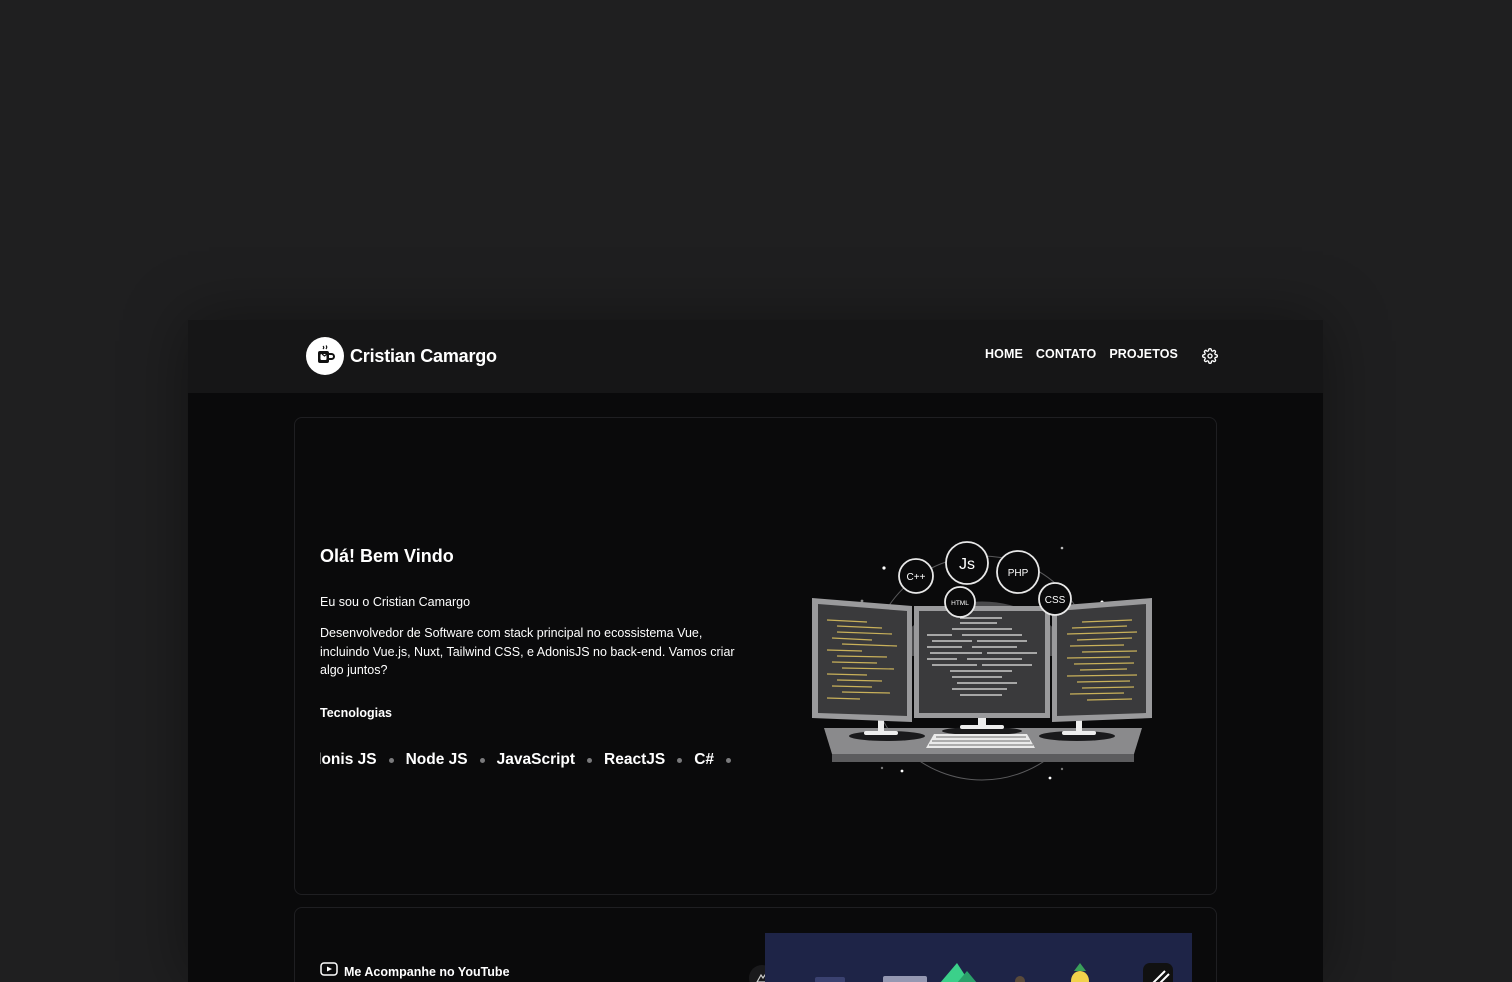 The height and width of the screenshot is (982, 1512). Describe the element at coordinates (1004, 354) in the screenshot. I see `nav-home: HOME` at that location.